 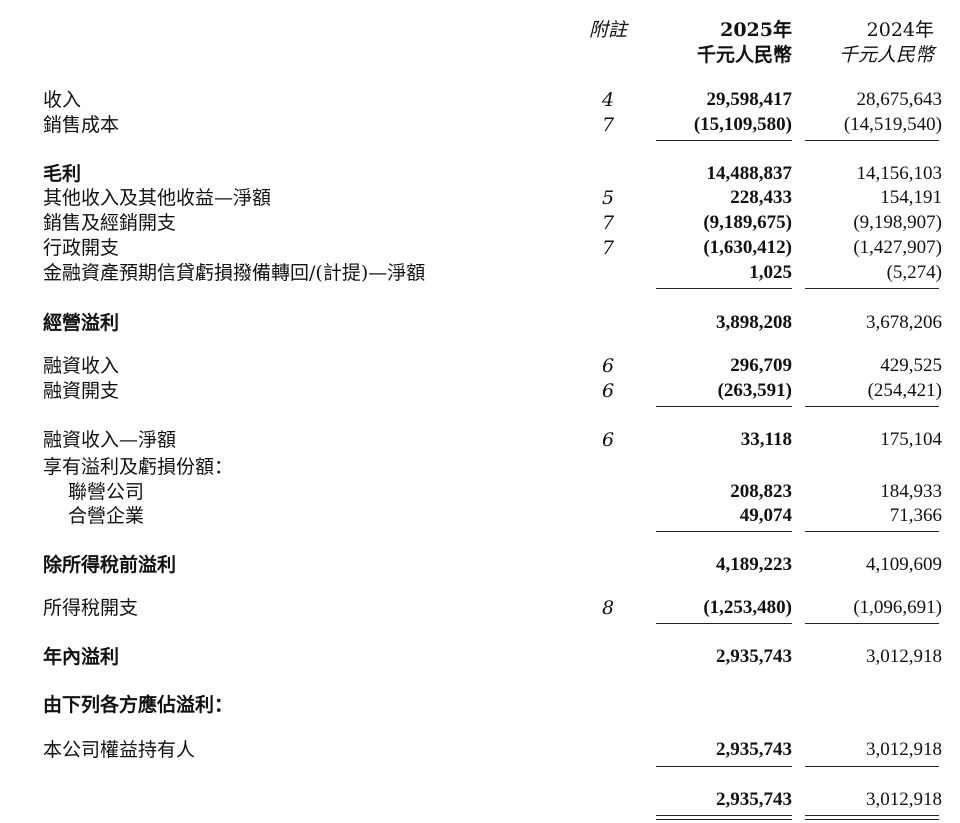 I want to click on row-note-revenue: 4, so click(x=608, y=100).